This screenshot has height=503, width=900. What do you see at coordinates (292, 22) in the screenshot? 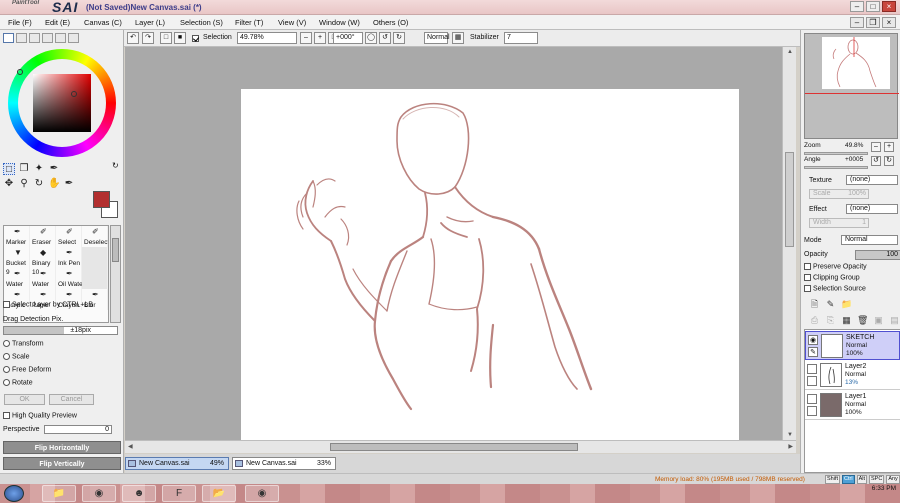
I see `menu-view: View (V)` at bounding box center [292, 22].